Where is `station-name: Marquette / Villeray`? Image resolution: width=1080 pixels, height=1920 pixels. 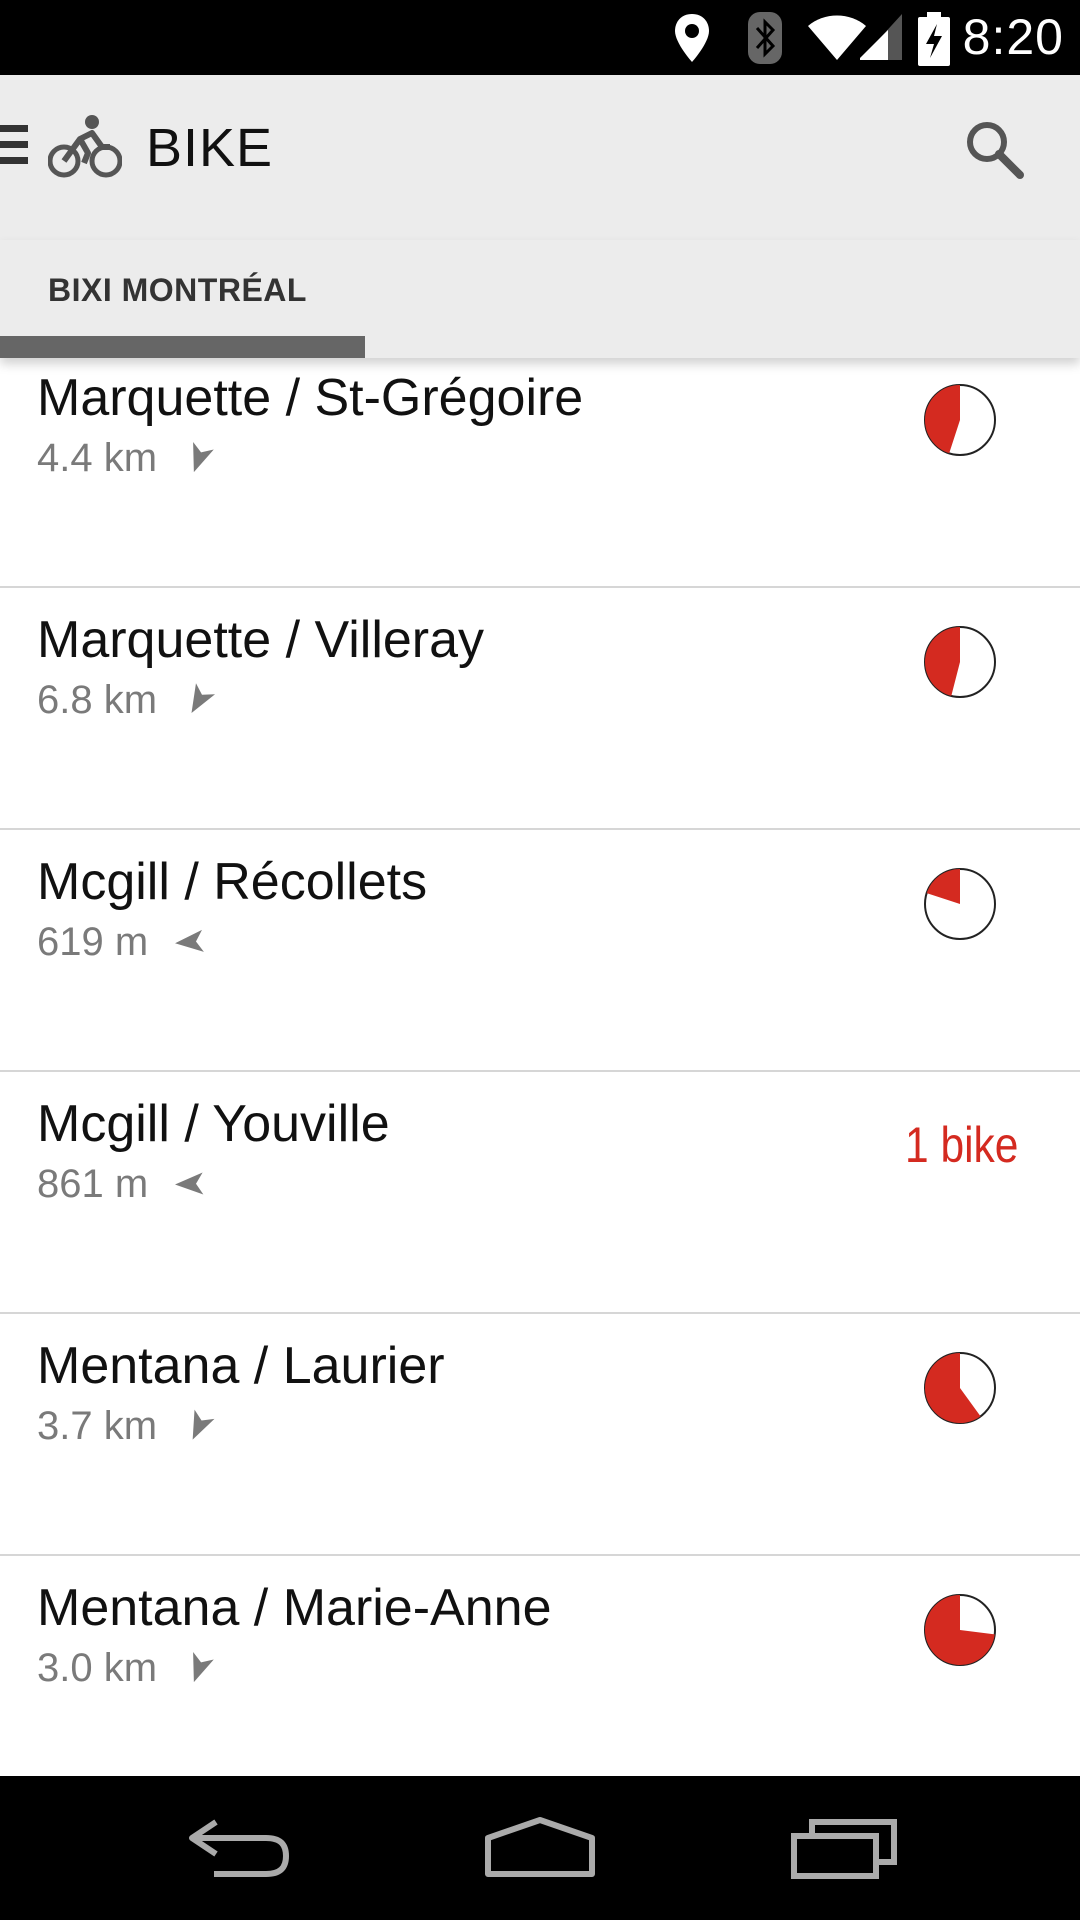 station-name: Marquette / Villeray is located at coordinates (261, 640).